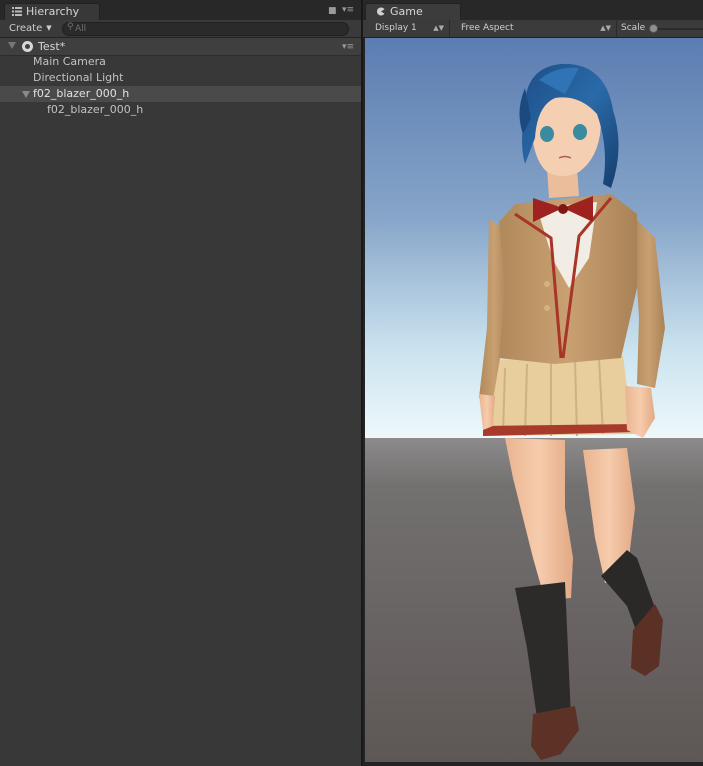 The image size is (703, 766). I want to click on hierarchy-item-directional-light: Directional Light, so click(180, 78).